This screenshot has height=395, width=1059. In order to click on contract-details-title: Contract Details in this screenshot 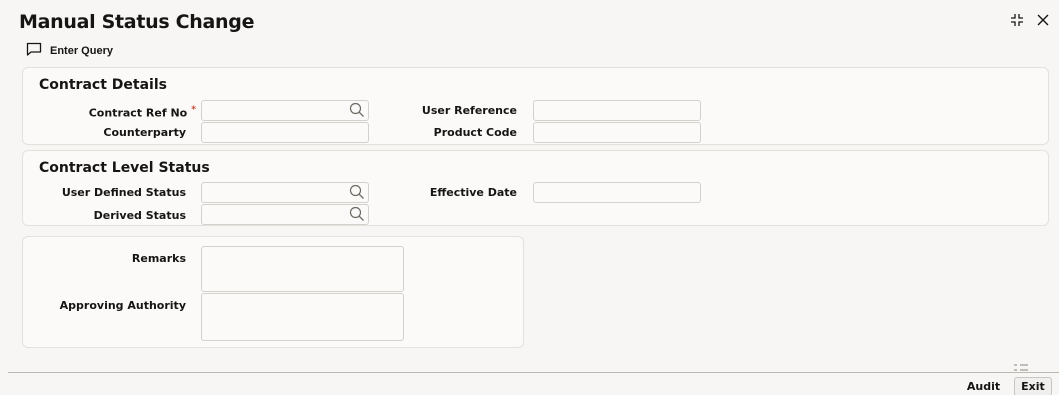, I will do `click(103, 85)`.